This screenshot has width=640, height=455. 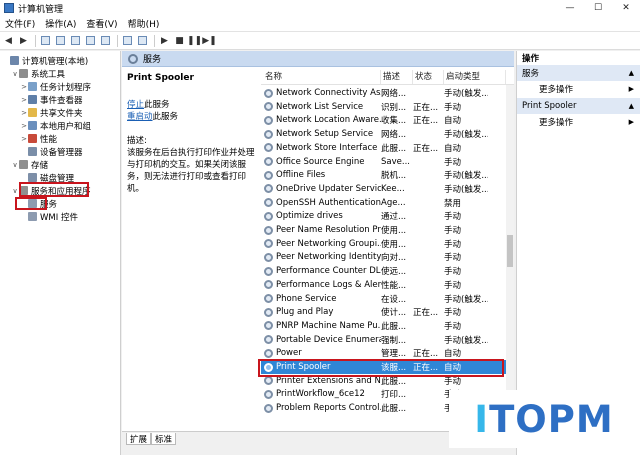 What do you see at coordinates (179, 40) in the screenshot?
I see `stop-service-icon: ■` at bounding box center [179, 40].